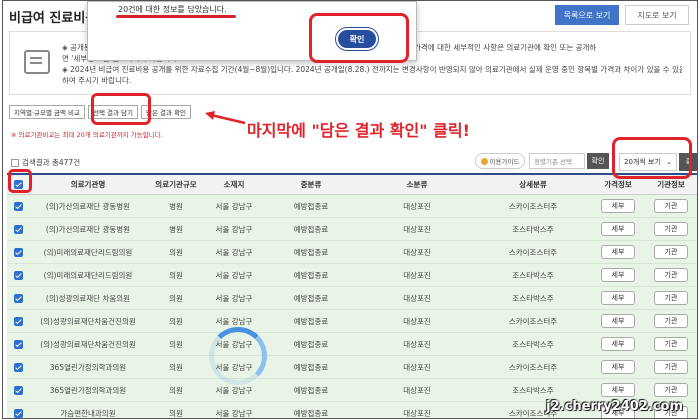 This screenshot has width=700, height=420. Describe the element at coordinates (557, 161) in the screenshot. I see `sort-select: 정렬기준 선택` at that location.